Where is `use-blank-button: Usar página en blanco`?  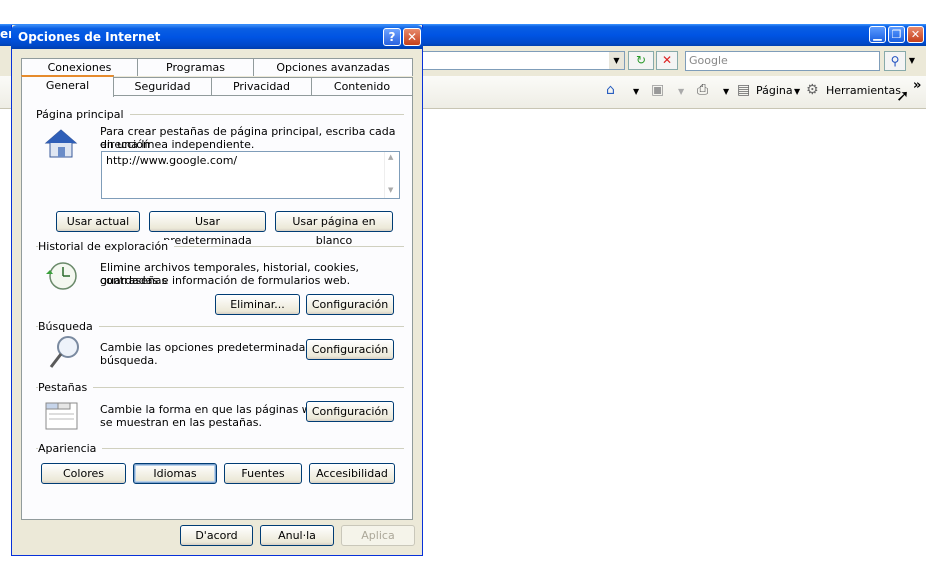
use-blank-button: Usar página en blanco is located at coordinates (334, 229).